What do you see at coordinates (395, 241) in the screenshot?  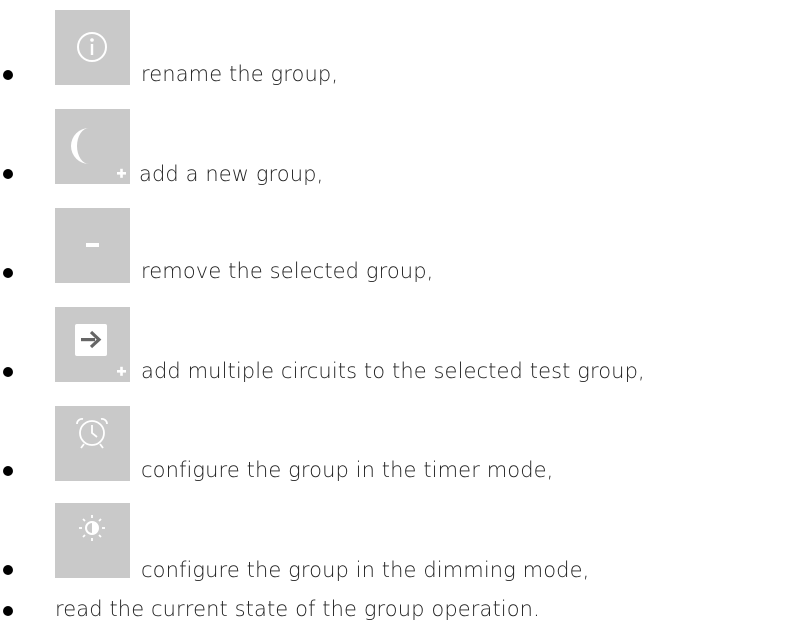 I see `list-item-remove-group: remove the selected group,` at bounding box center [395, 241].